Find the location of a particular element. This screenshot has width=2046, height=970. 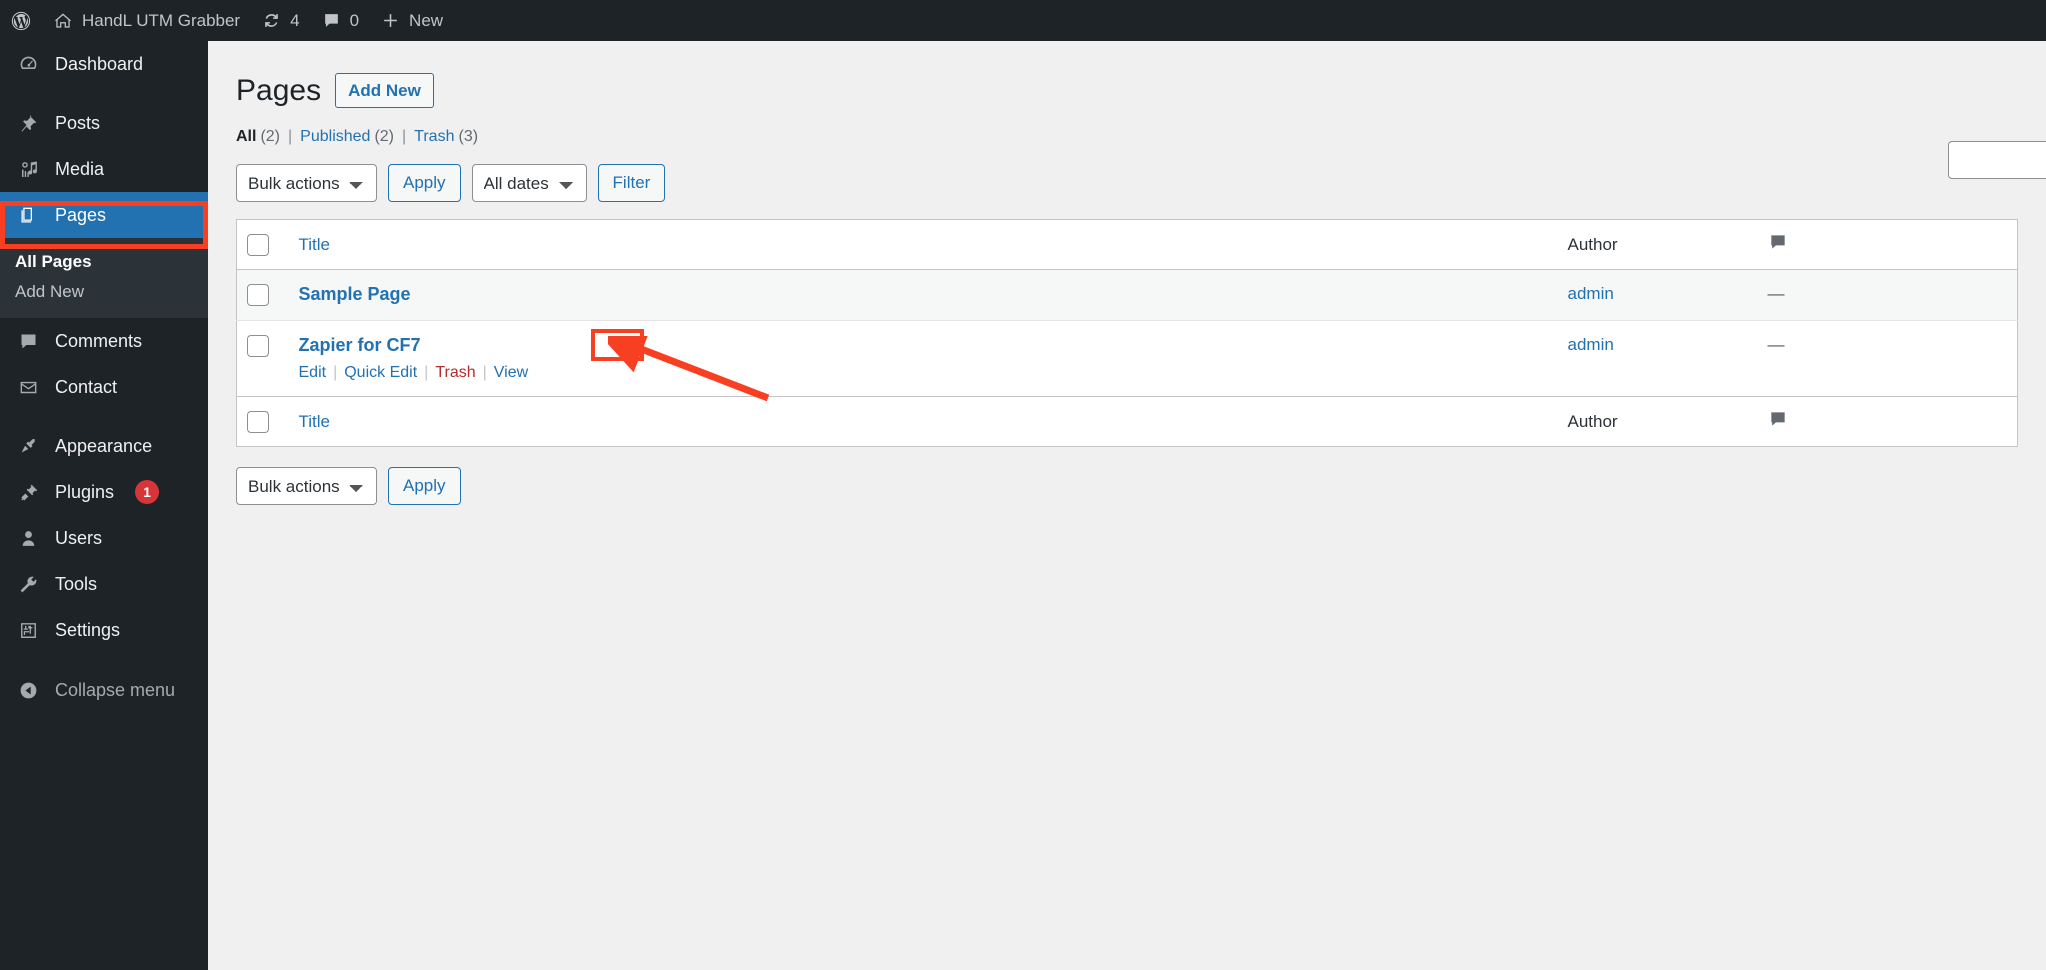

sidebar-item-all-pages: All Pages is located at coordinates (104, 262).